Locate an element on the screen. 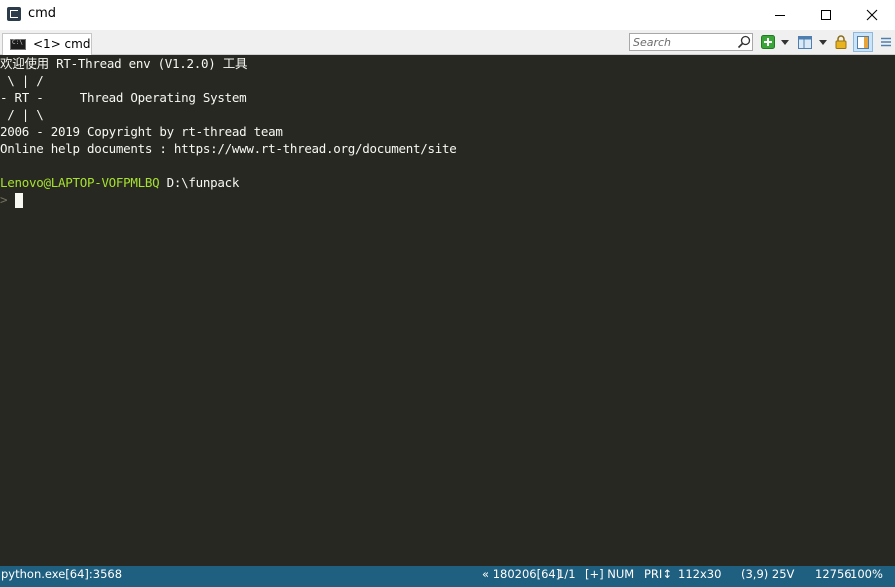 This screenshot has height=587, width=895. close-button is located at coordinates (872, 15).